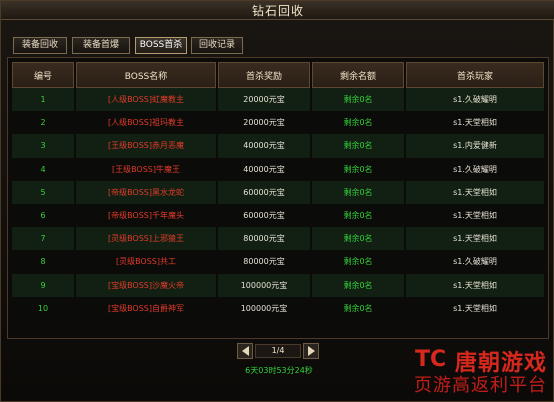  I want to click on tab-recycle-records: 回收记录, so click(217, 45).